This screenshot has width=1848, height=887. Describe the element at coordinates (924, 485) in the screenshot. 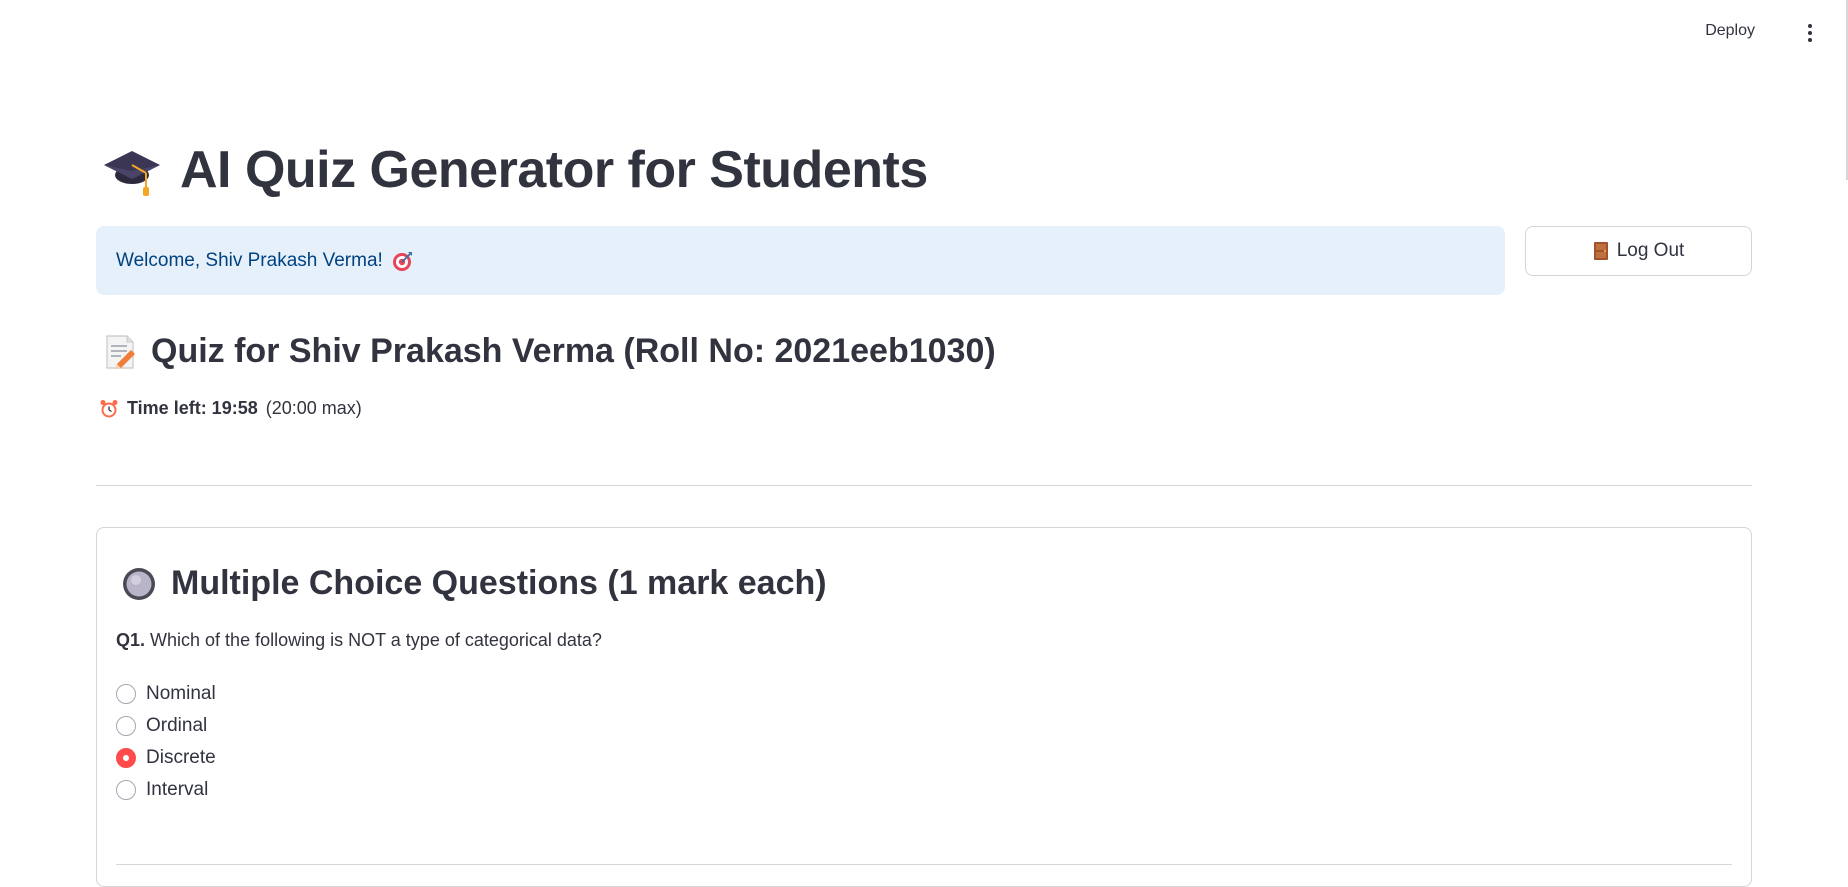

I see `divider` at that location.